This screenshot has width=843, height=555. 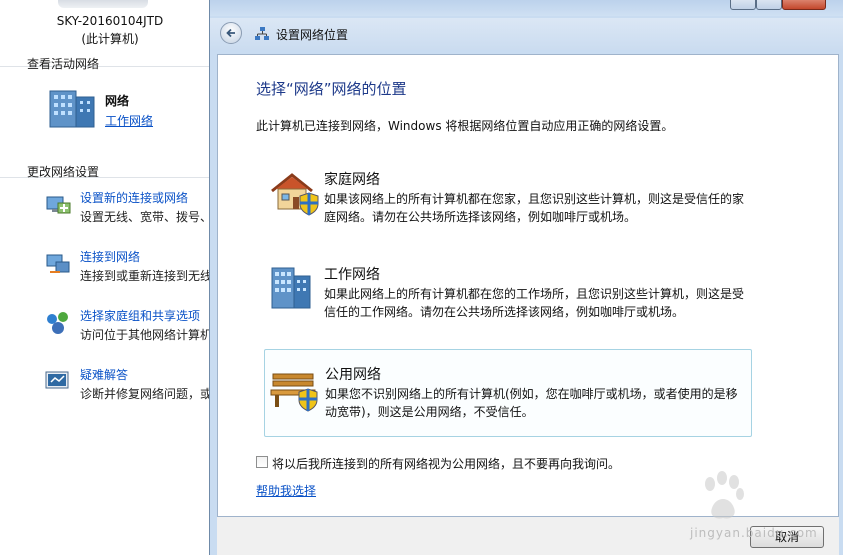 I want to click on task-troubleshoot: 疑难解答 诊断并修复网络问题，或, so click(x=129, y=388).